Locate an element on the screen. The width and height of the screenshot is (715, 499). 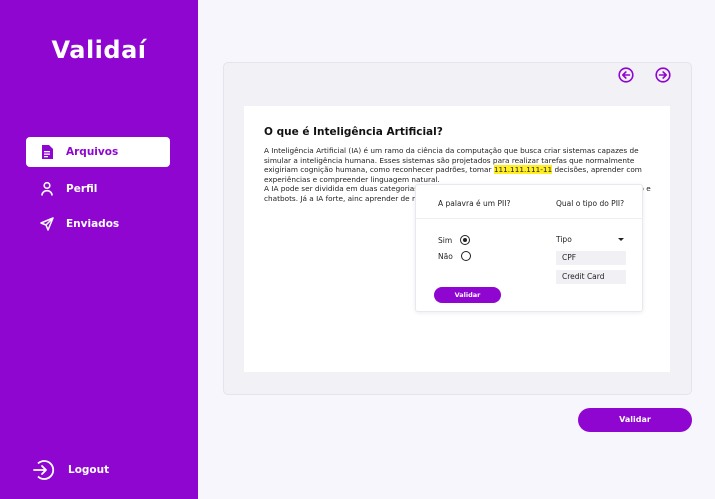
sidebar-item-perfil: Perfil is located at coordinates (98, 189).